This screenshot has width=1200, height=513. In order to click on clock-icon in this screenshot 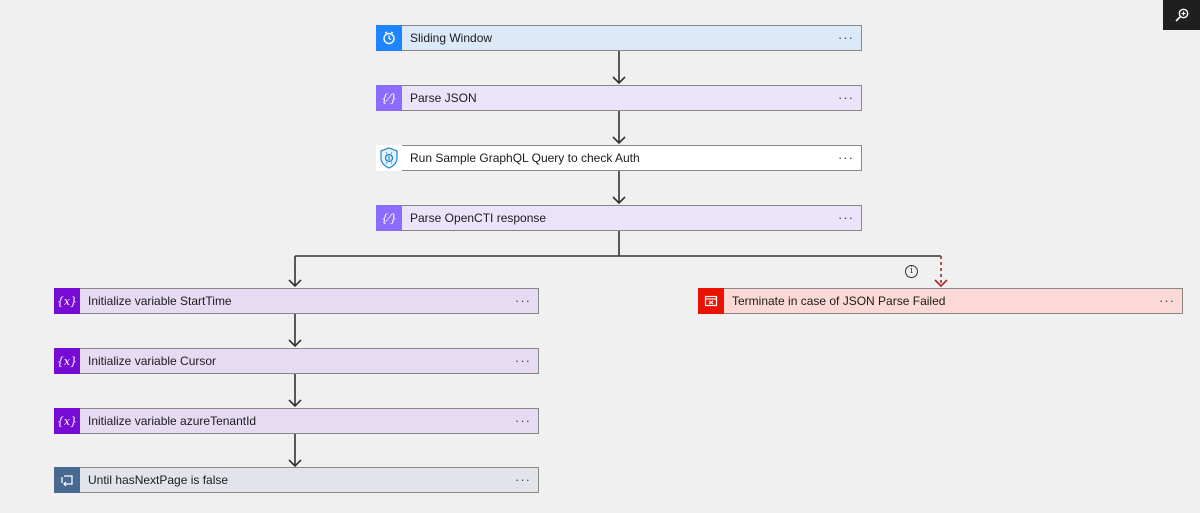, I will do `click(389, 38)`.